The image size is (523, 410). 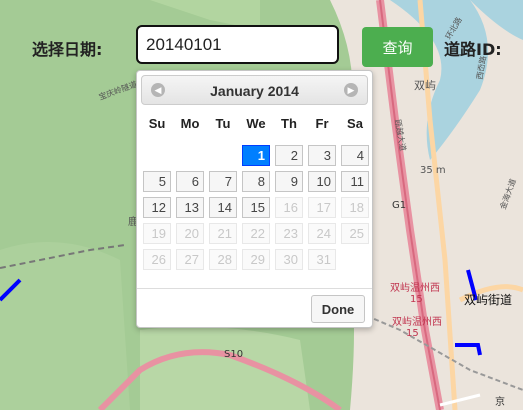 What do you see at coordinates (157, 123) in the screenshot?
I see `weekday-header: Su` at bounding box center [157, 123].